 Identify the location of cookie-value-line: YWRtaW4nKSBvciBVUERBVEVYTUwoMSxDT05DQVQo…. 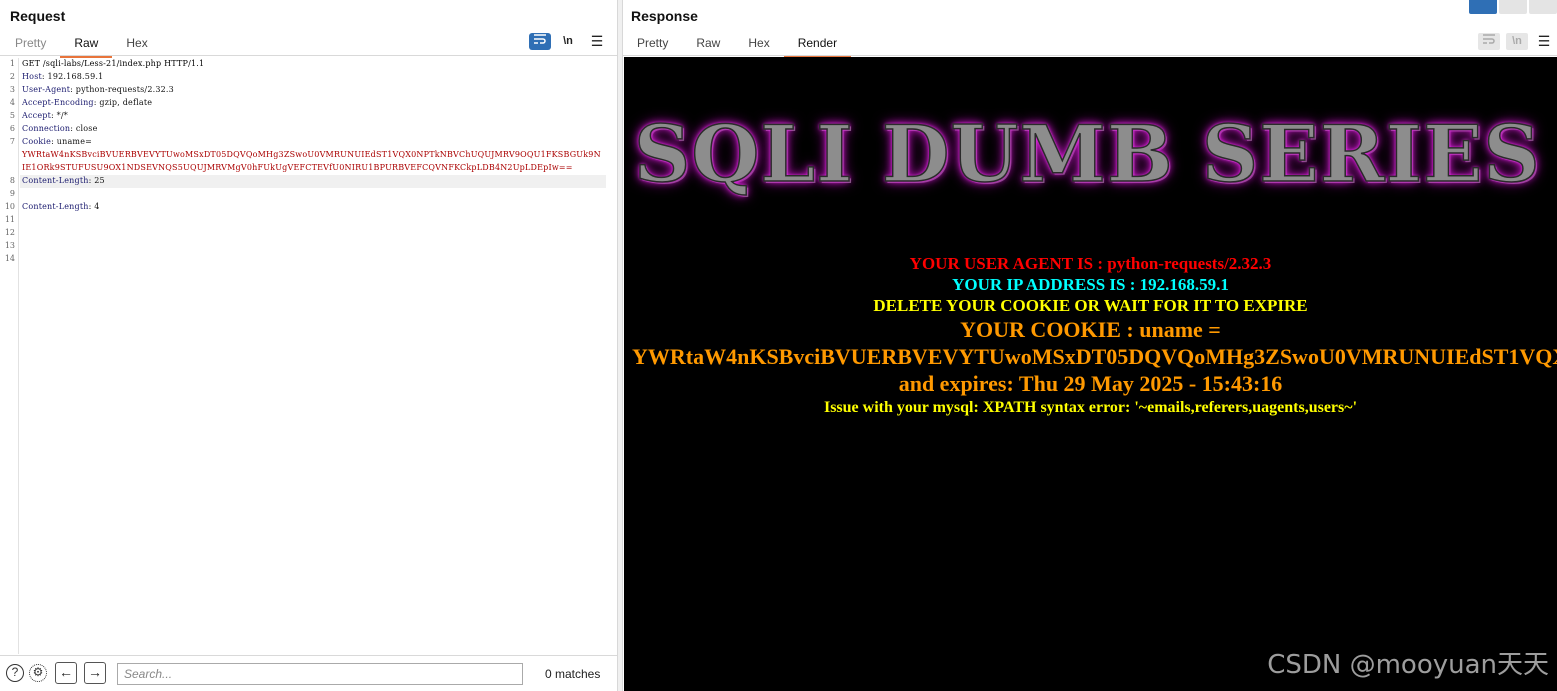
(311, 154).